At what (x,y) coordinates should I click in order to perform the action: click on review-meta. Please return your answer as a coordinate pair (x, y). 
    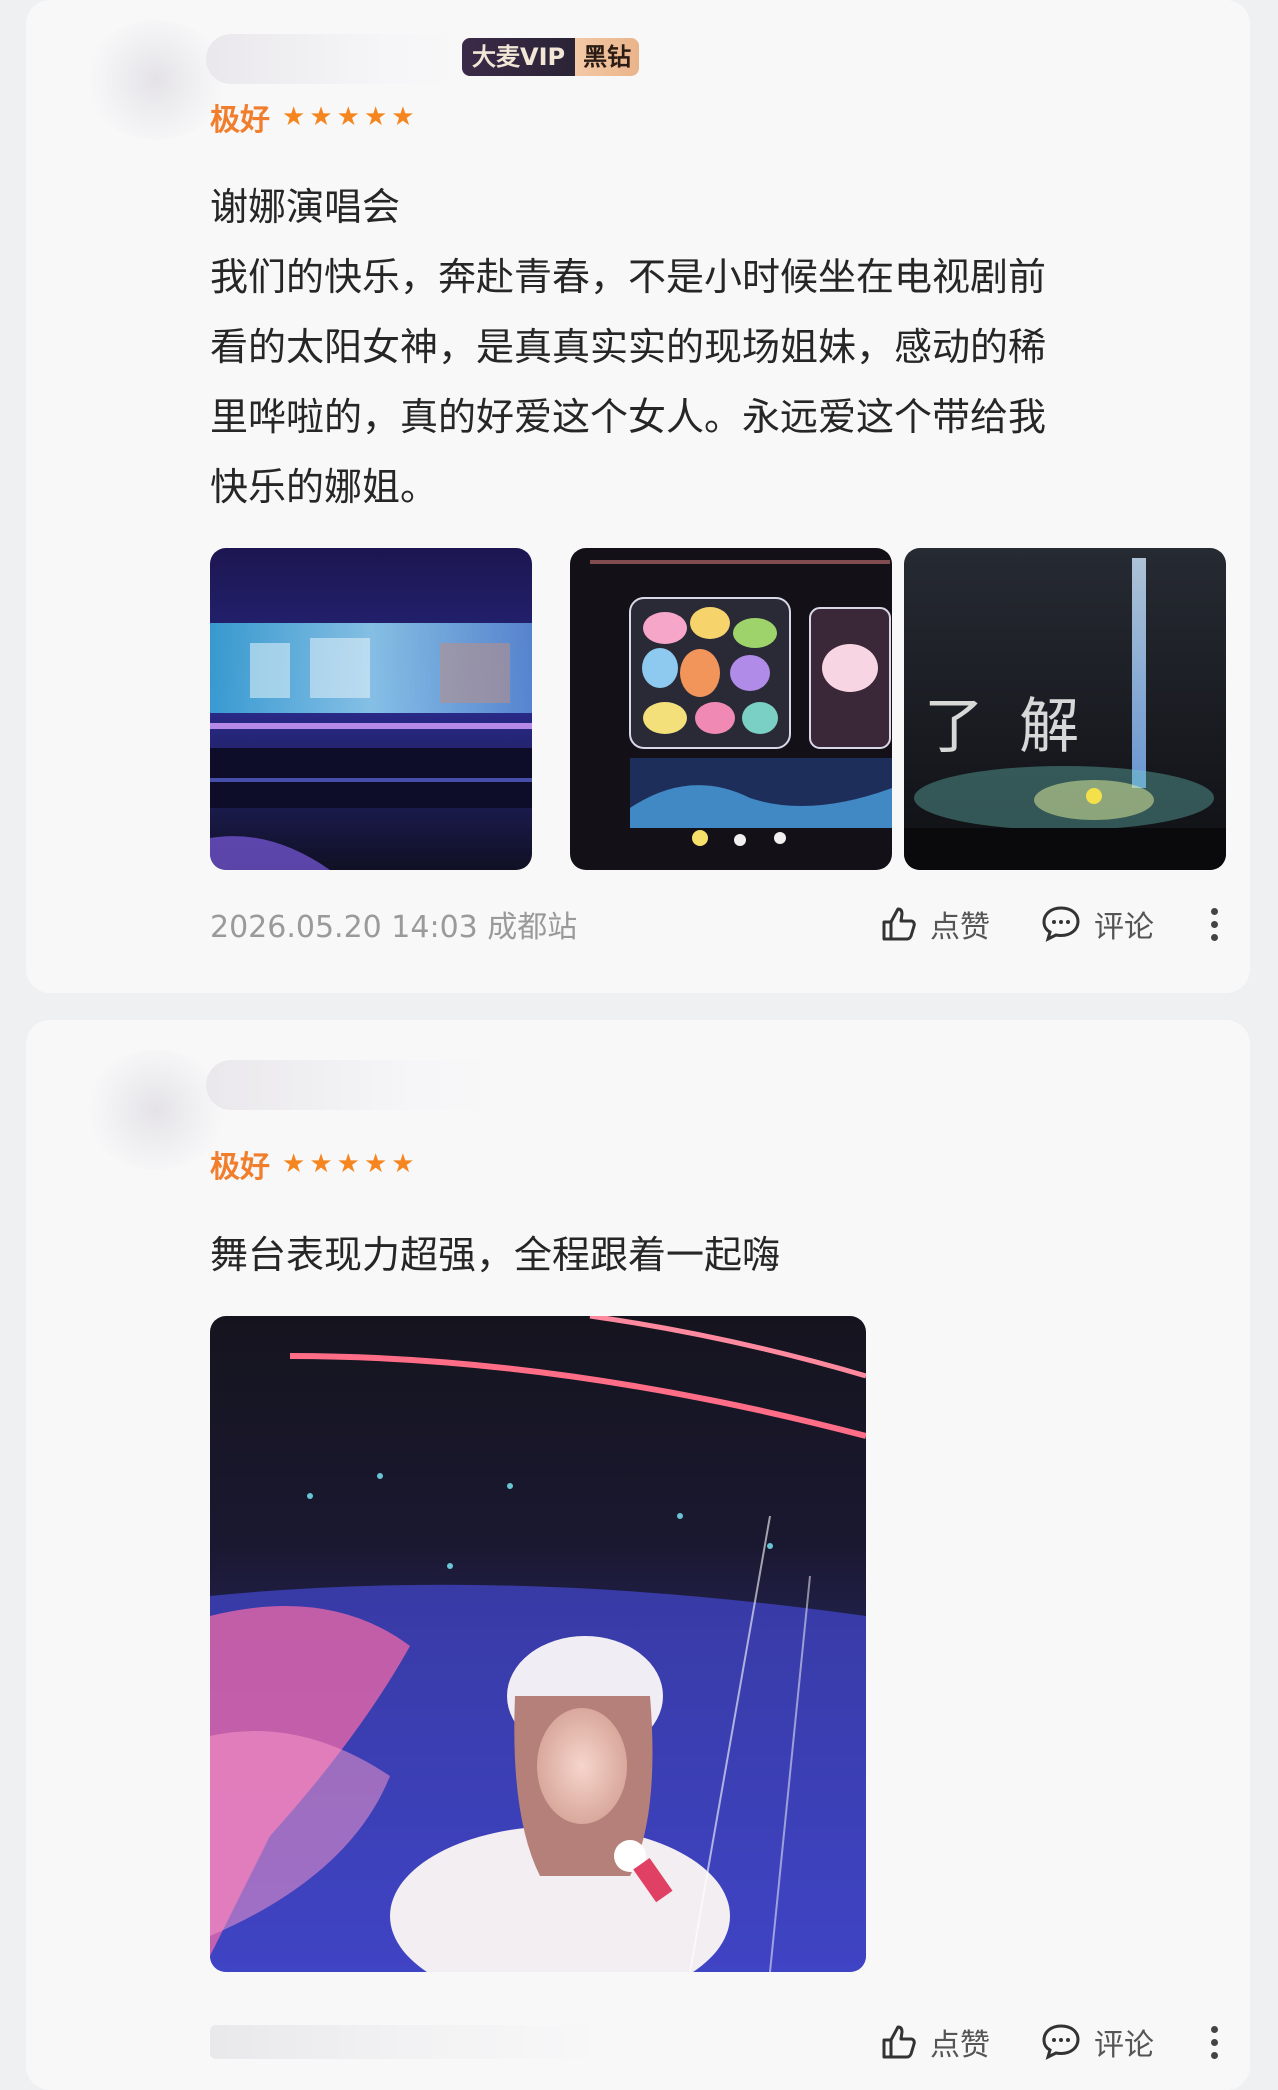
    Looking at the image, I should click on (519, 2042).